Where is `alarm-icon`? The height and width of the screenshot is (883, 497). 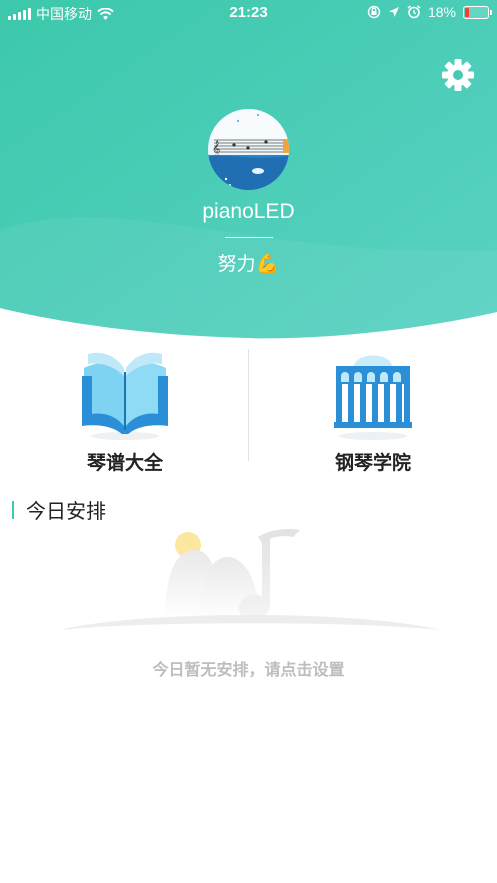 alarm-icon is located at coordinates (414, 12).